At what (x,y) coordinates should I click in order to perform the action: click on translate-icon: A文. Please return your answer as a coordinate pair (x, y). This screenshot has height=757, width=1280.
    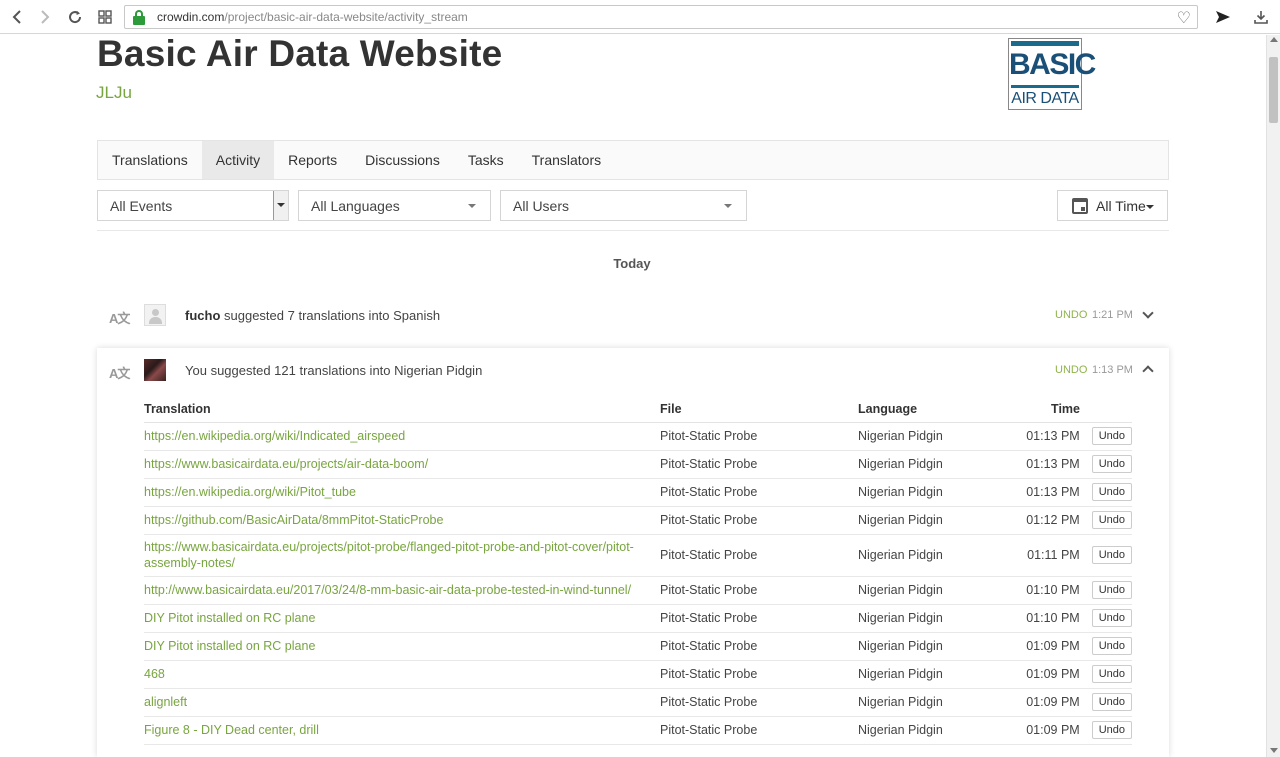
    Looking at the image, I should click on (119, 318).